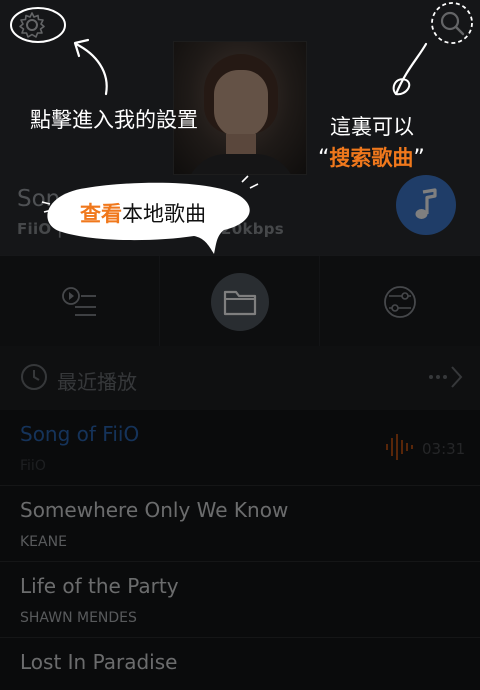  What do you see at coordinates (99, 586) in the screenshot?
I see `song-title: Life of the Party` at bounding box center [99, 586].